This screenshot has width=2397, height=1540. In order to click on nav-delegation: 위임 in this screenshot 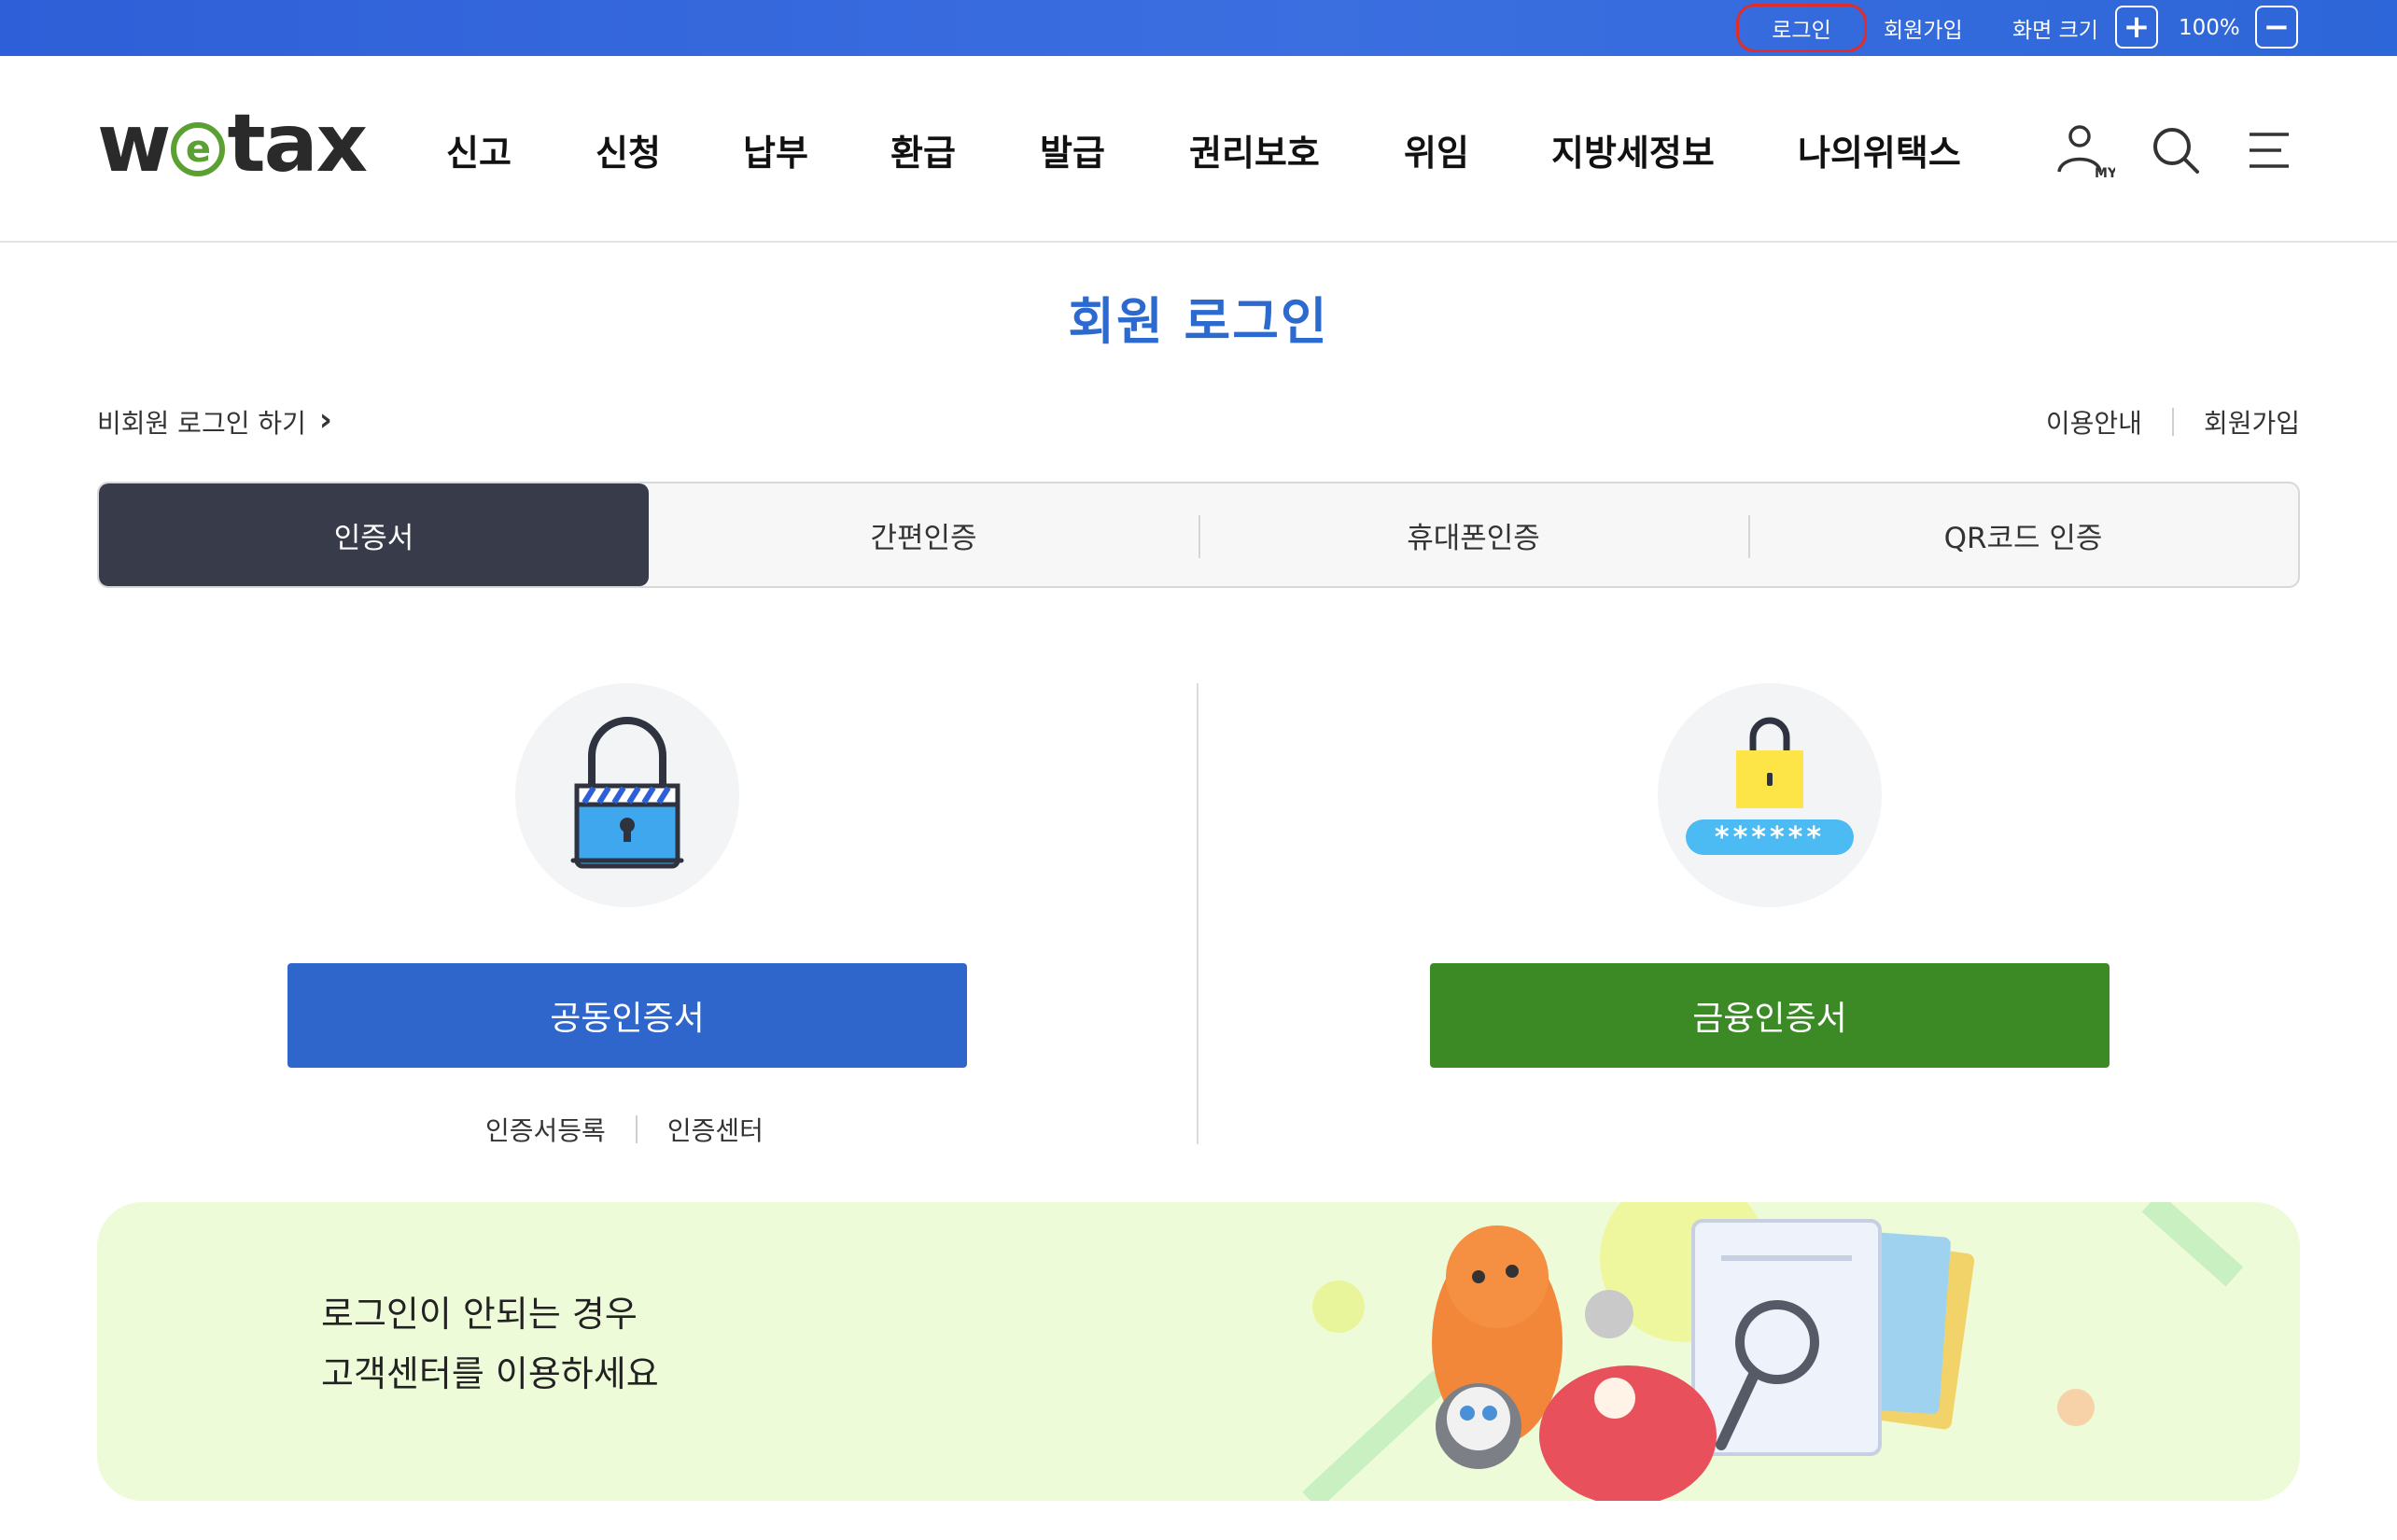, I will do `click(1436, 149)`.